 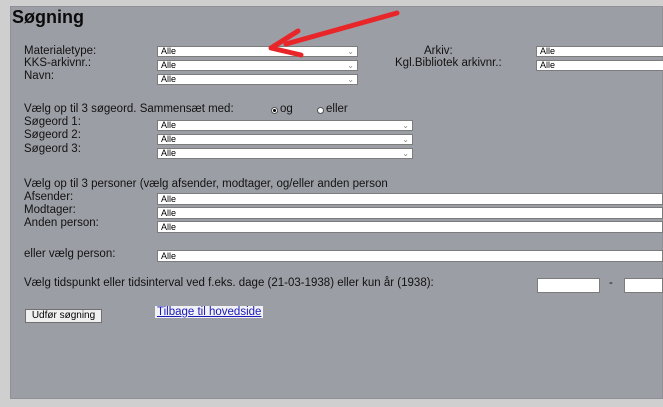 What do you see at coordinates (274, 110) in the screenshot?
I see `radio-og` at bounding box center [274, 110].